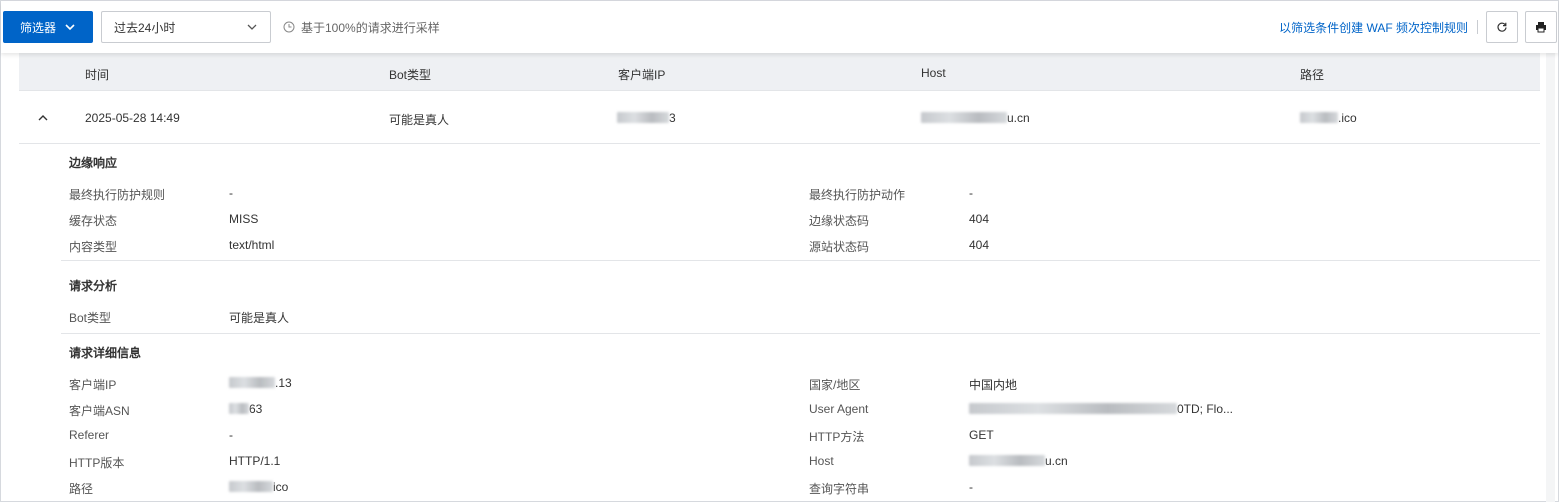  What do you see at coordinates (145, 27) in the screenshot?
I see `time-range-value: 过去24小时` at bounding box center [145, 27].